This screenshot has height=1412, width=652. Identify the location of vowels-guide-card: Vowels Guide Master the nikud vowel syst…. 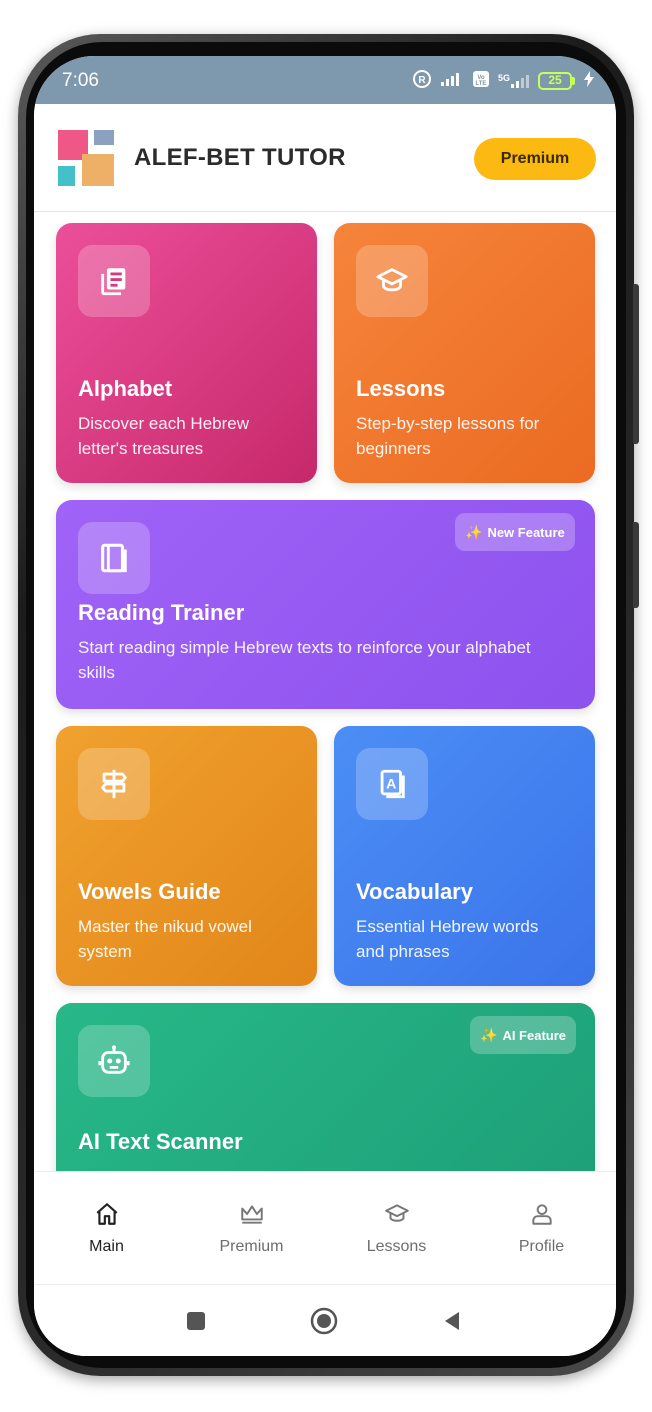
(186, 856).